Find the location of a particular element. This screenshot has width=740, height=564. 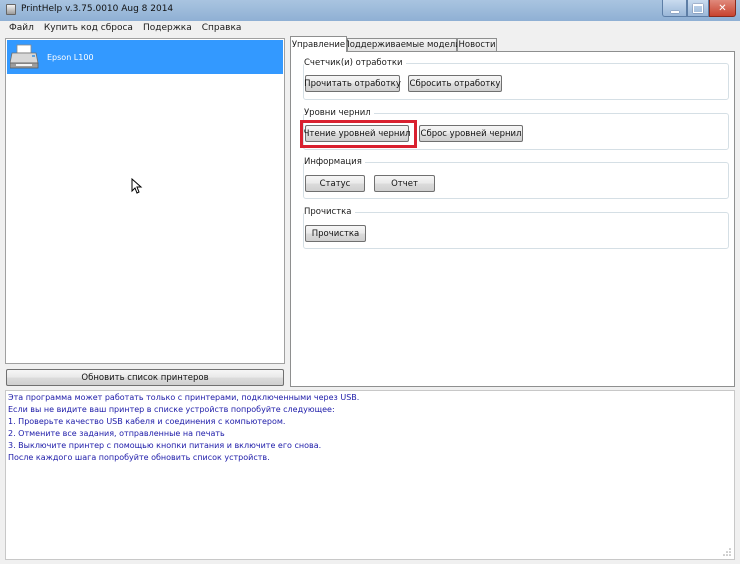

mouse-cursor-icon is located at coordinates (137, 186).